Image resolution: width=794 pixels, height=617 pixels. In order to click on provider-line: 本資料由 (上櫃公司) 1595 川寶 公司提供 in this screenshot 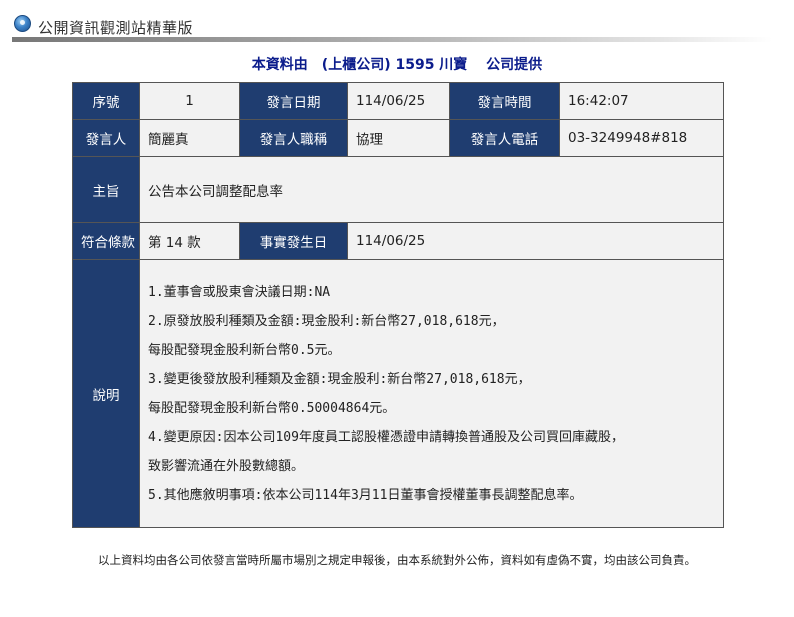, I will do `click(397, 65)`.